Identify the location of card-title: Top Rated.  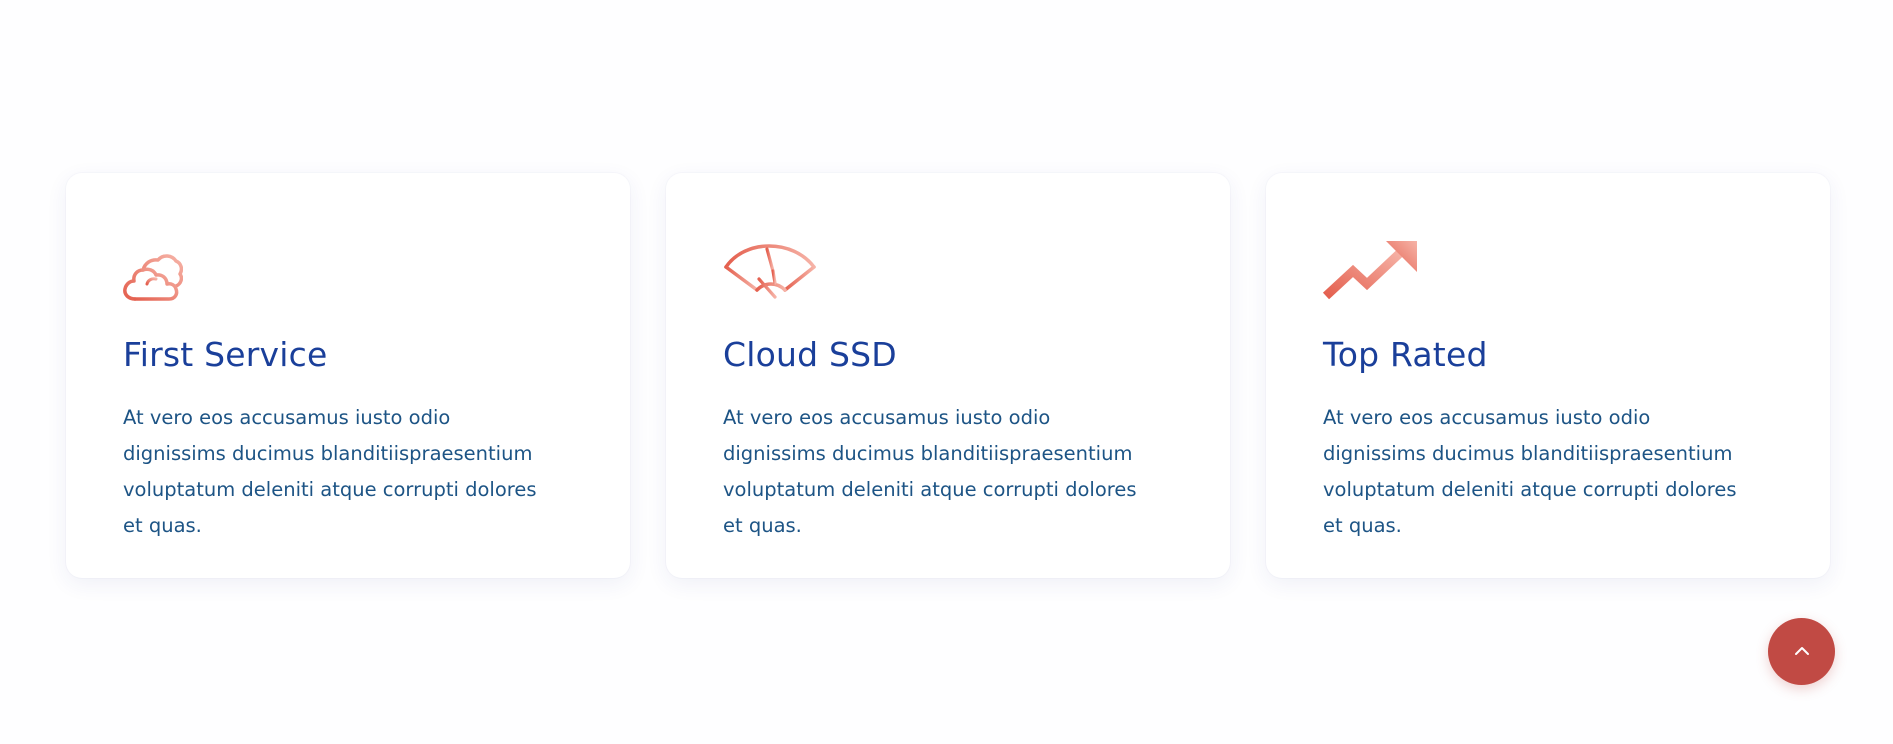
(1405, 354).